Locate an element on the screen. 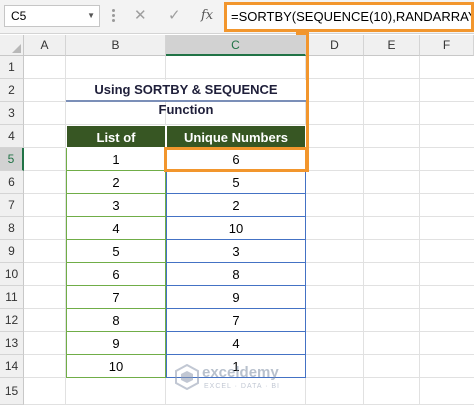  row-header-8: 8 is located at coordinates (12, 228).